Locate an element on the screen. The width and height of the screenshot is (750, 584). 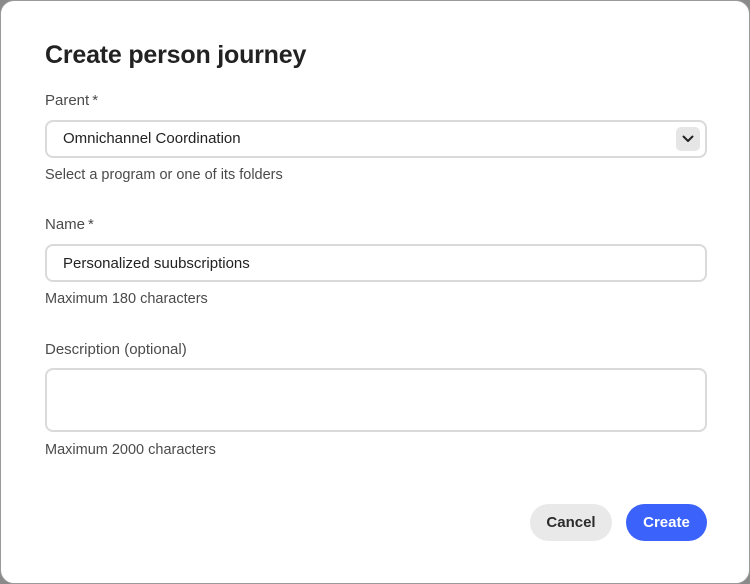
cancel-button: Cancel is located at coordinates (571, 522).